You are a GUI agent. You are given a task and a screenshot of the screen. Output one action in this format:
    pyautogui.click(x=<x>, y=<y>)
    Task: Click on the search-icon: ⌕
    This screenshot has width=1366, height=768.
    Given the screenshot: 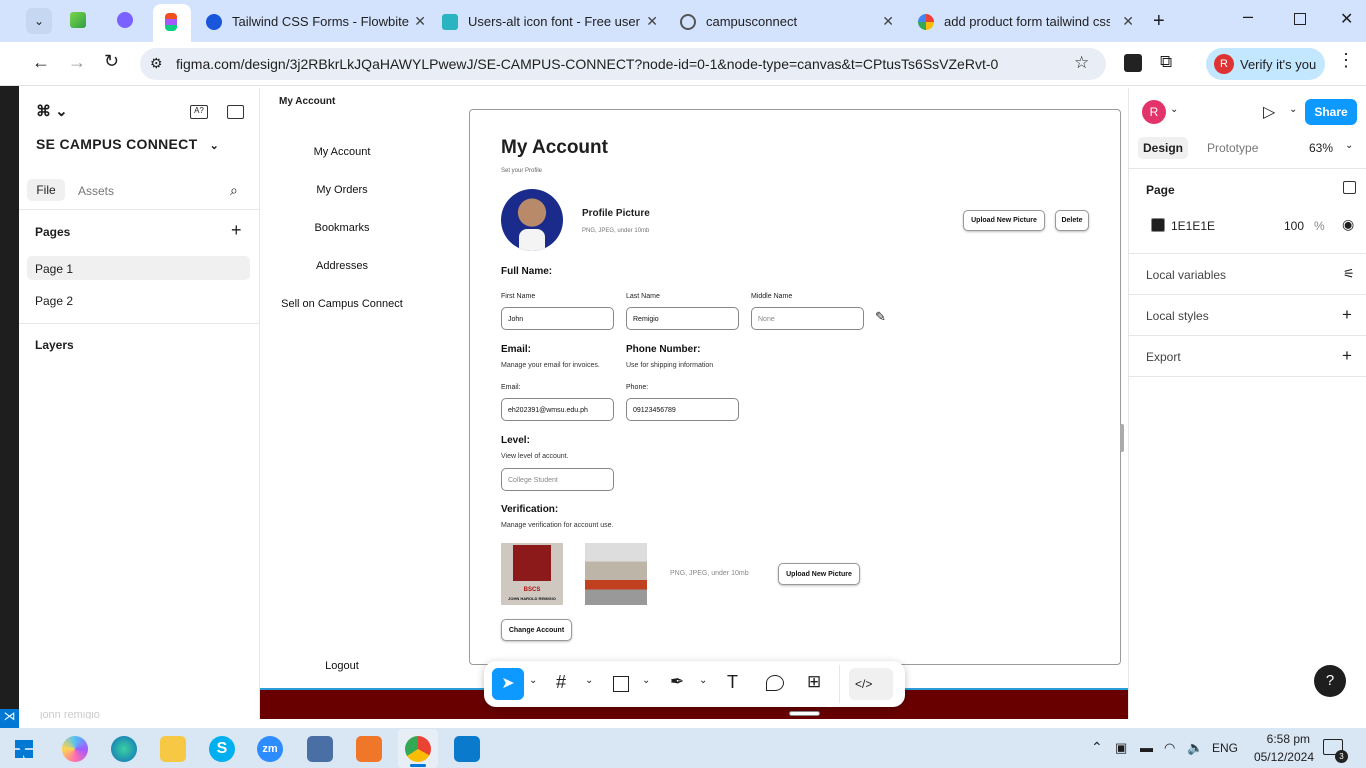 What is the action you would take?
    pyautogui.click(x=234, y=190)
    